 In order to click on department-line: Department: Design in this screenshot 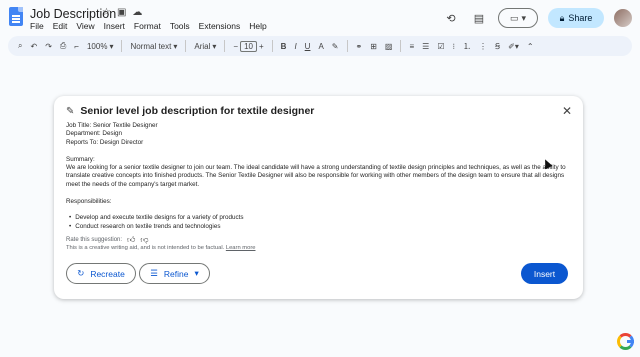, I will do `click(94, 134)`.